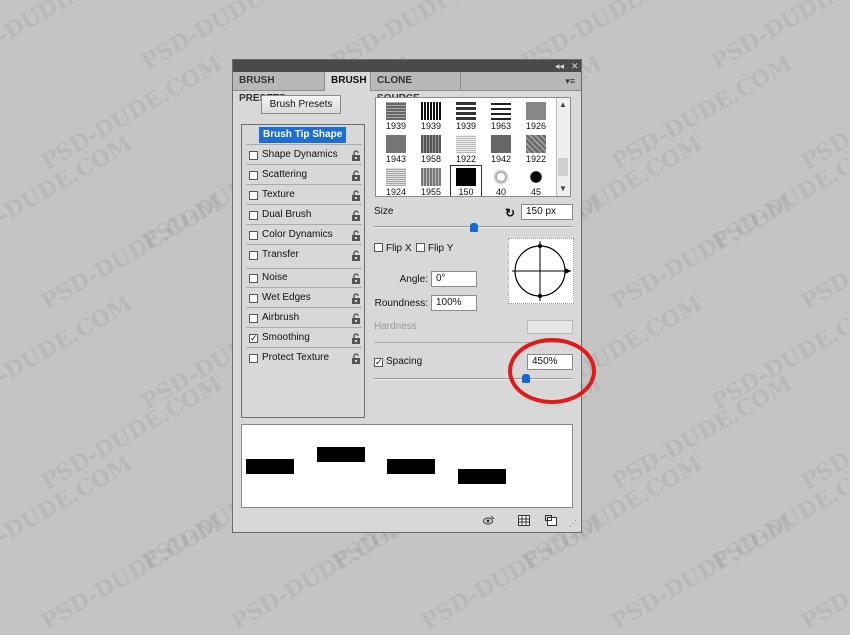 The width and height of the screenshot is (850, 635). I want to click on brush-tip-1943: 1943, so click(396, 148).